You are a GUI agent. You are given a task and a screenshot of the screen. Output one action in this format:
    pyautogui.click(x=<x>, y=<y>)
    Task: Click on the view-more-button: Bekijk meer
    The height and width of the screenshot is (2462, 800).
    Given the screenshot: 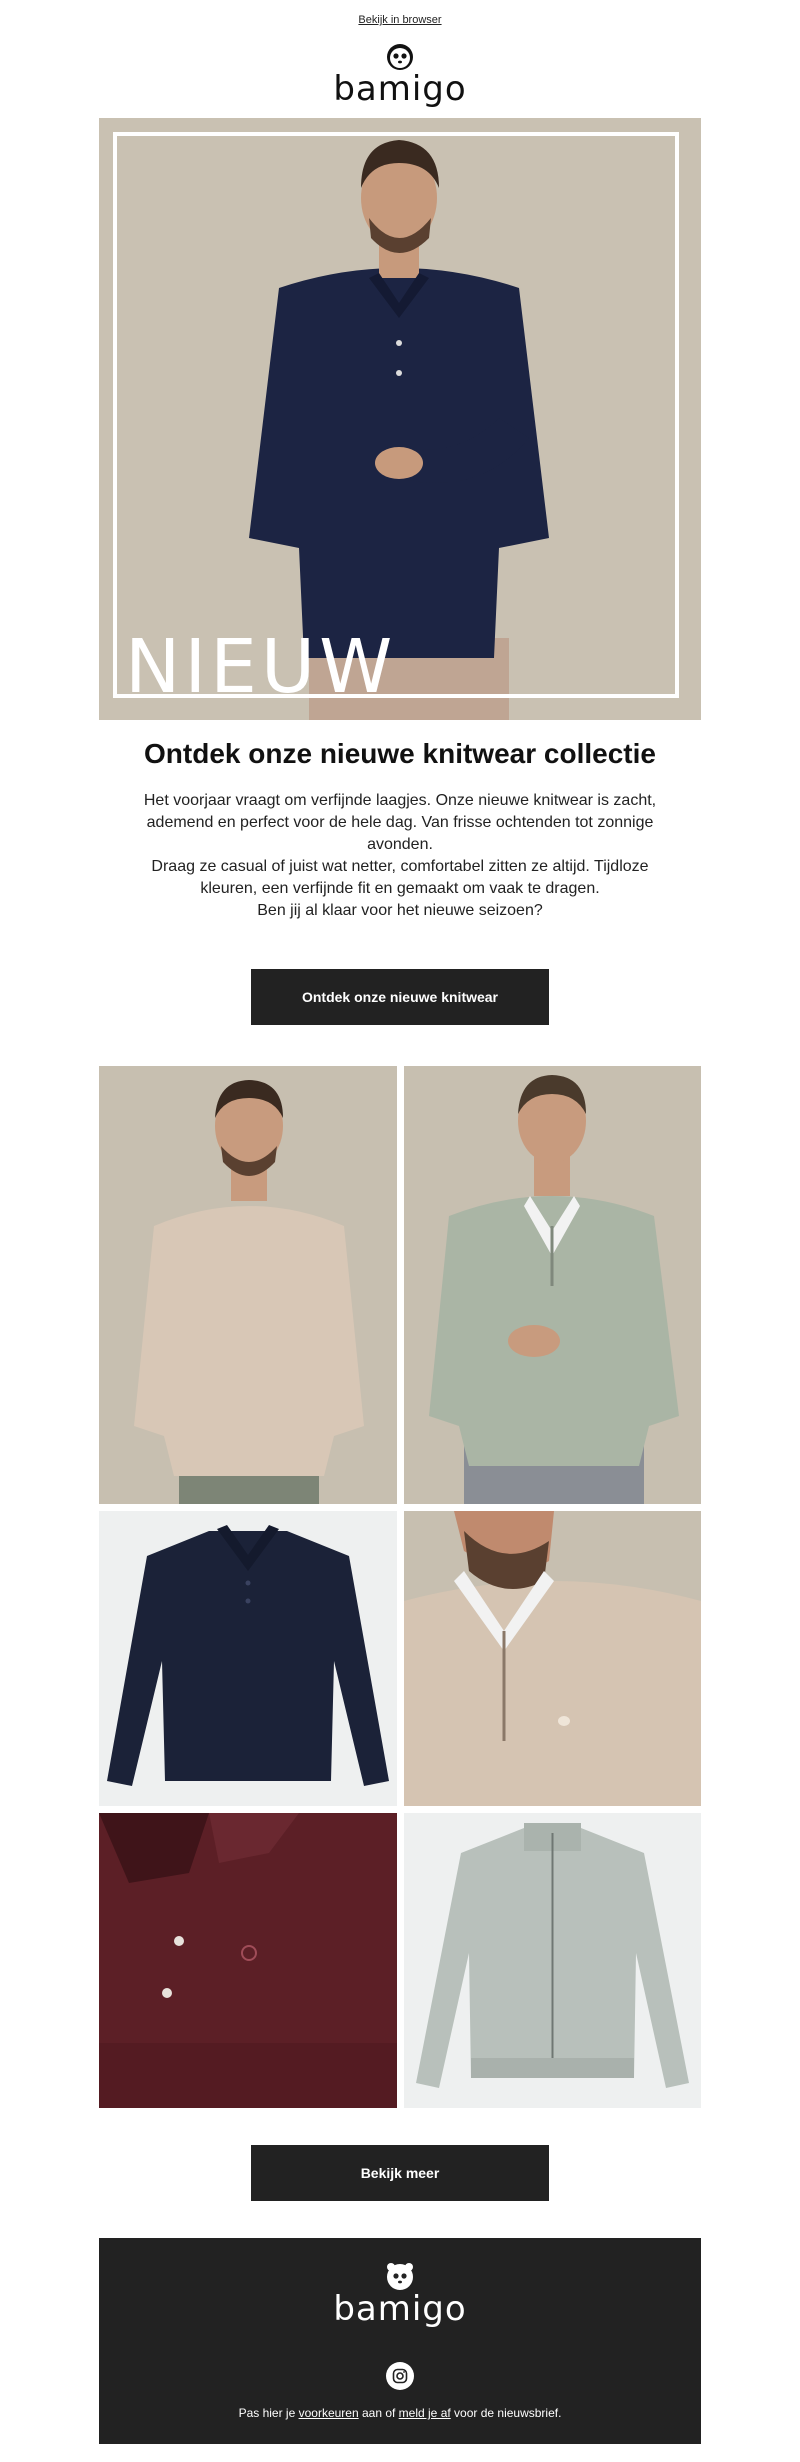 What is the action you would take?
    pyautogui.click(x=400, y=2173)
    